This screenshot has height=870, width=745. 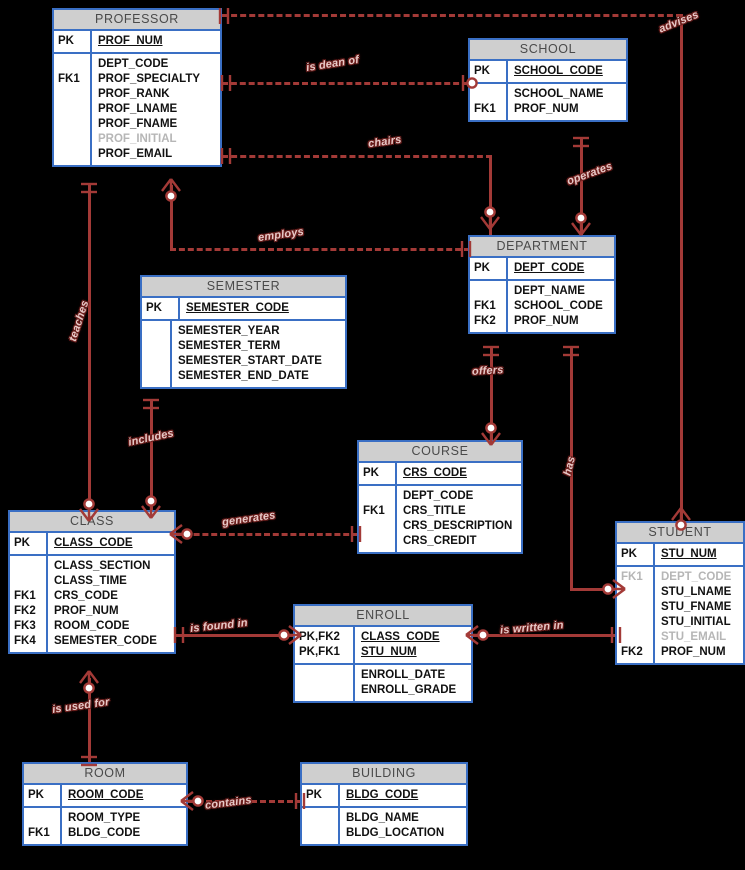 What do you see at coordinates (558, 71) in the screenshot?
I see `pk-attribute: SCHOOL_CODE` at bounding box center [558, 71].